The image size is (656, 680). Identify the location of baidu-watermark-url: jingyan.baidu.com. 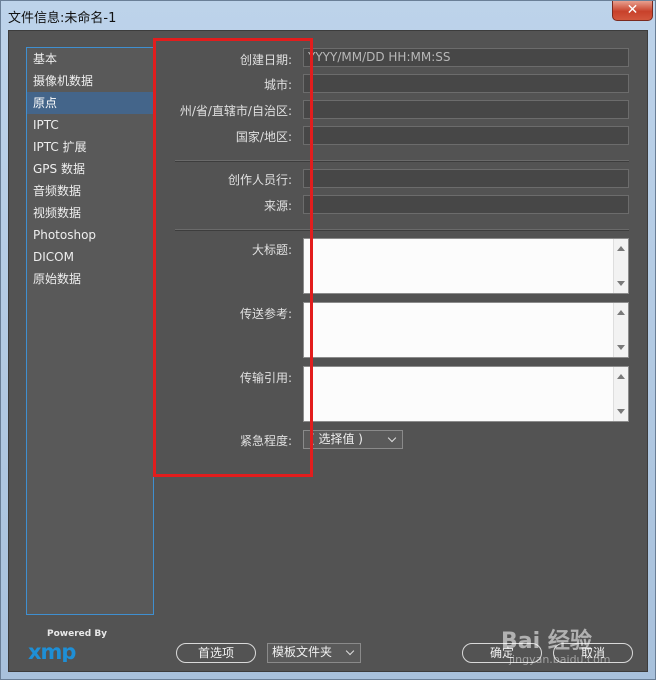
(560, 659).